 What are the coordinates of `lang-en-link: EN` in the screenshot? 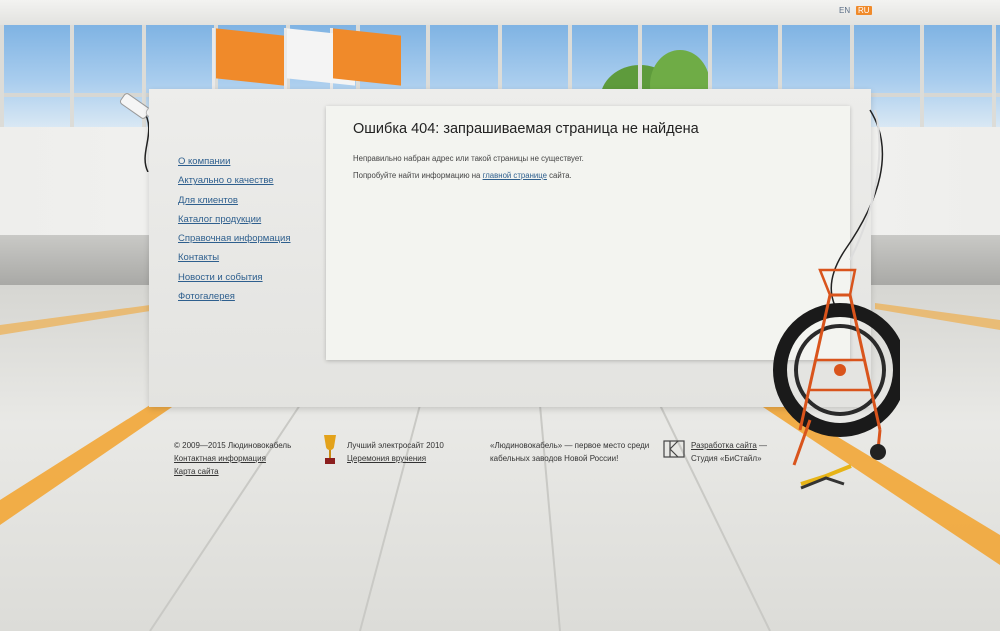 It's located at (844, 10).